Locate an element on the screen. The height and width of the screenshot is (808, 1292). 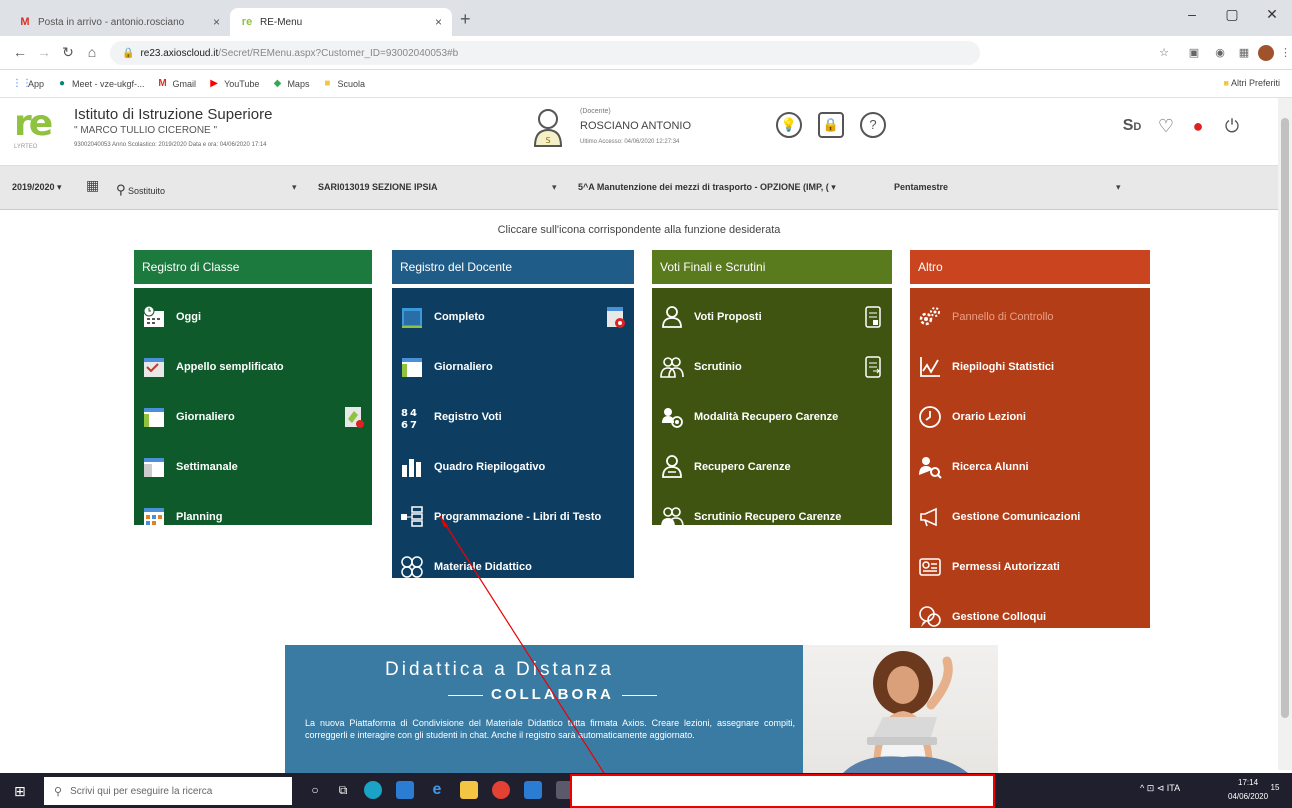
menu-item-label: Programmazione - Libri di Testo is located at coordinates (518, 516).